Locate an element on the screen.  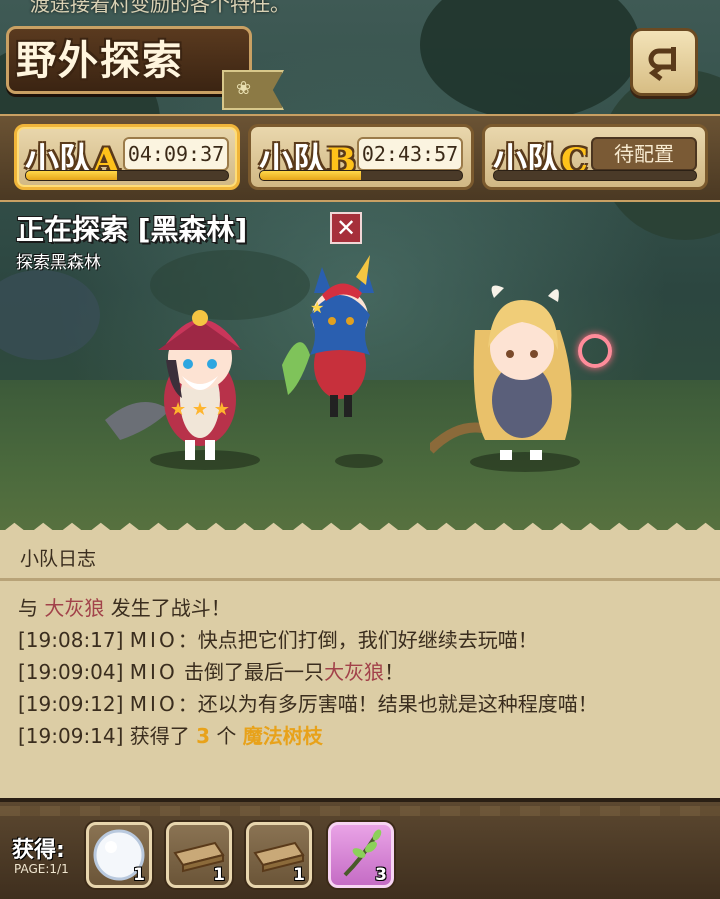
rewards-bar: 获得: PAGE:1/1 1 1 1 3 is located at coordinates (360, 848).